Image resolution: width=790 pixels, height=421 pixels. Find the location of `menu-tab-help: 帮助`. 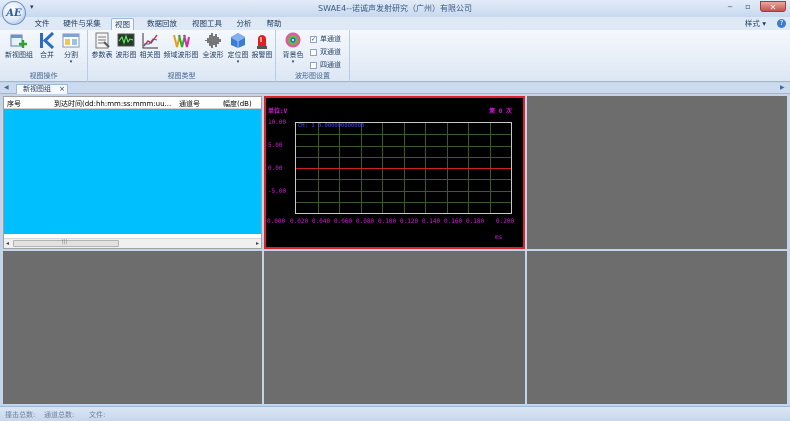

menu-tab-help: 帮助 is located at coordinates (274, 24).